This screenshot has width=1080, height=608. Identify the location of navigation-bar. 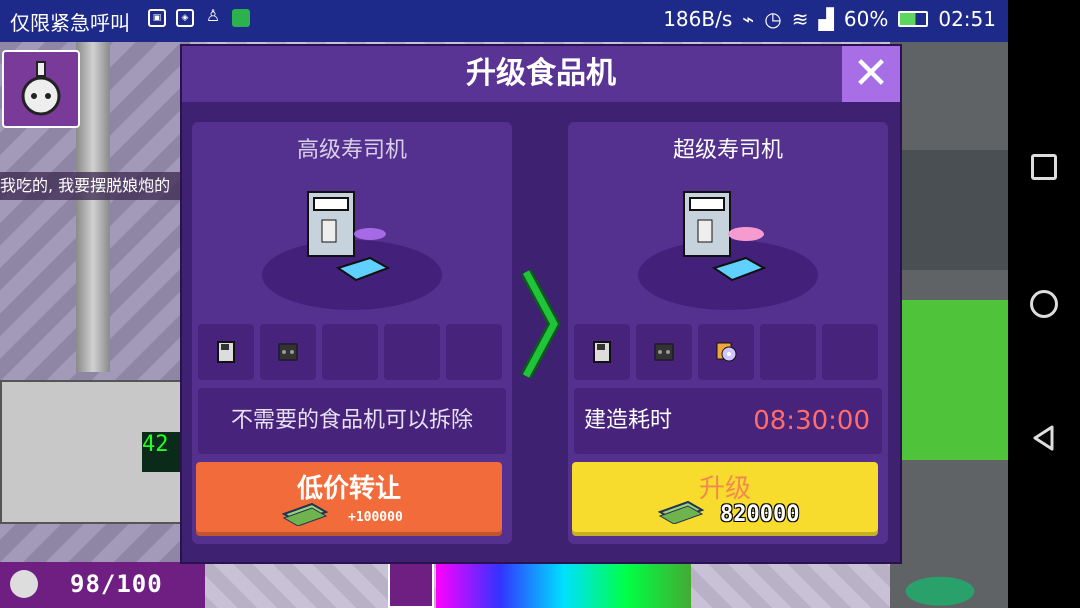
(1044, 304).